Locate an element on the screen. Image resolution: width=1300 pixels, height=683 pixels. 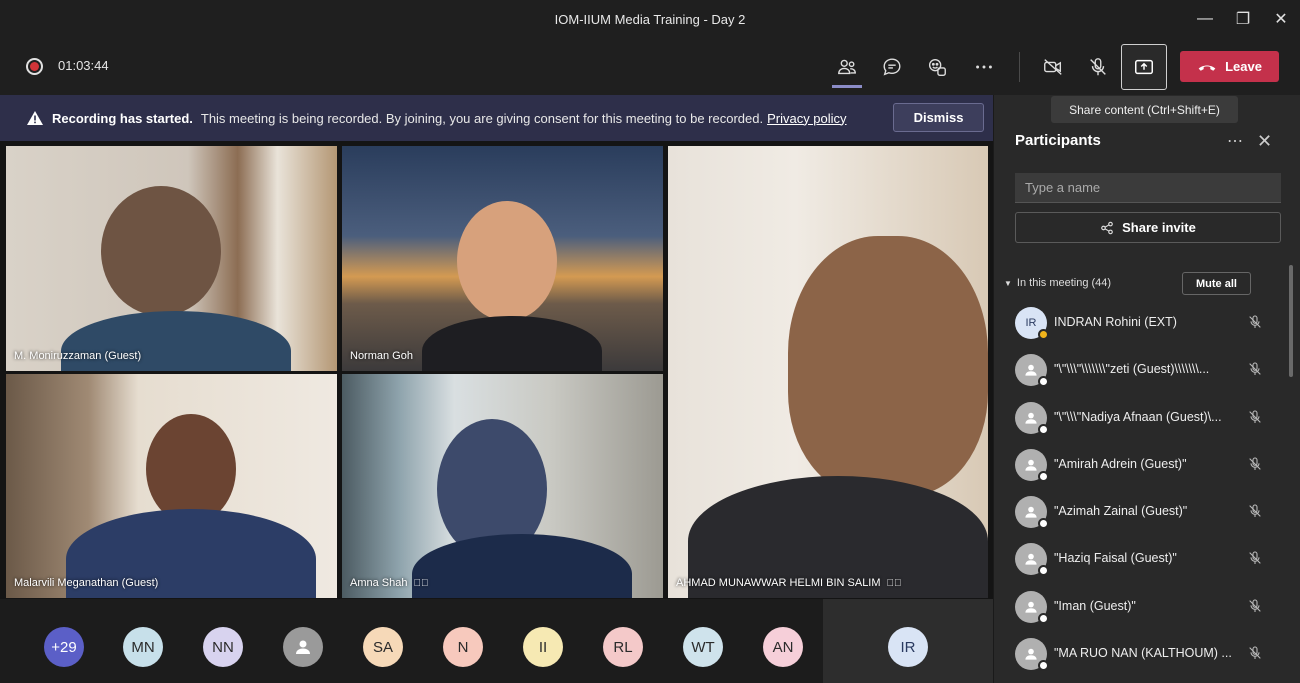
avatar-initials: WT is located at coordinates (703, 647).